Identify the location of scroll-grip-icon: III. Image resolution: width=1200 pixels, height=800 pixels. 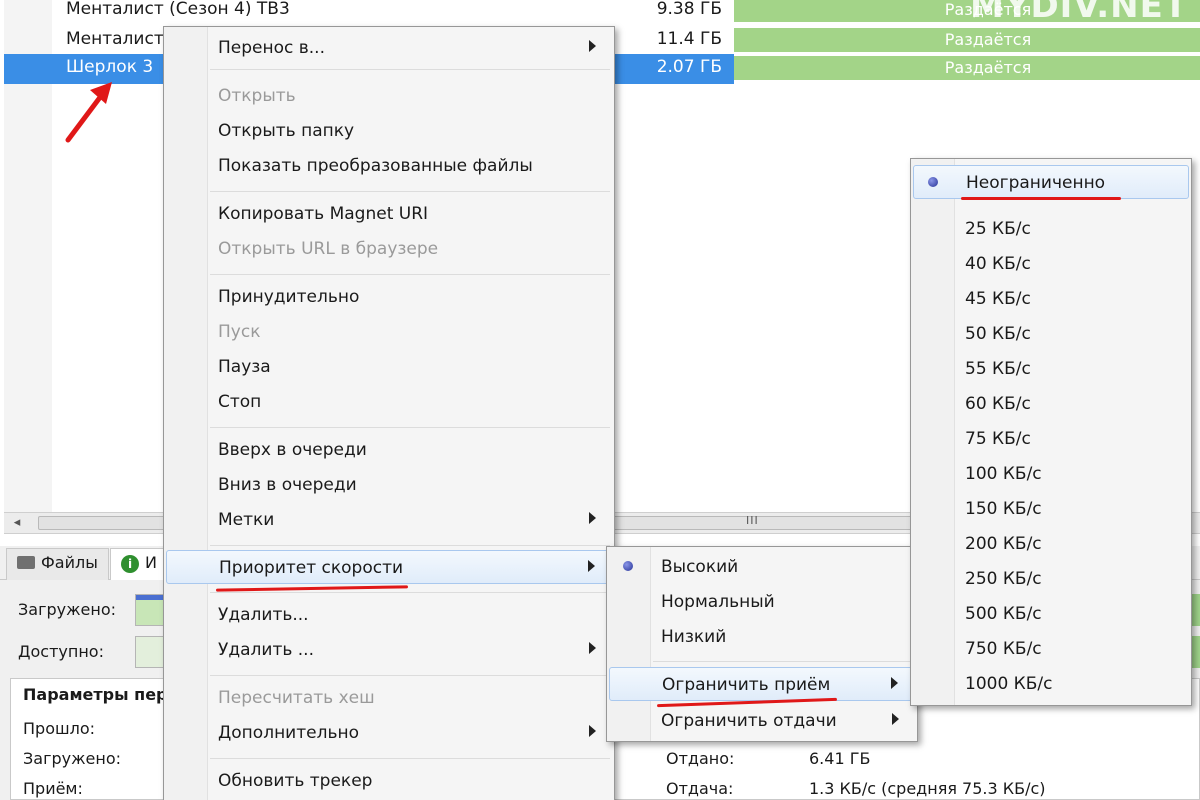
(752, 520).